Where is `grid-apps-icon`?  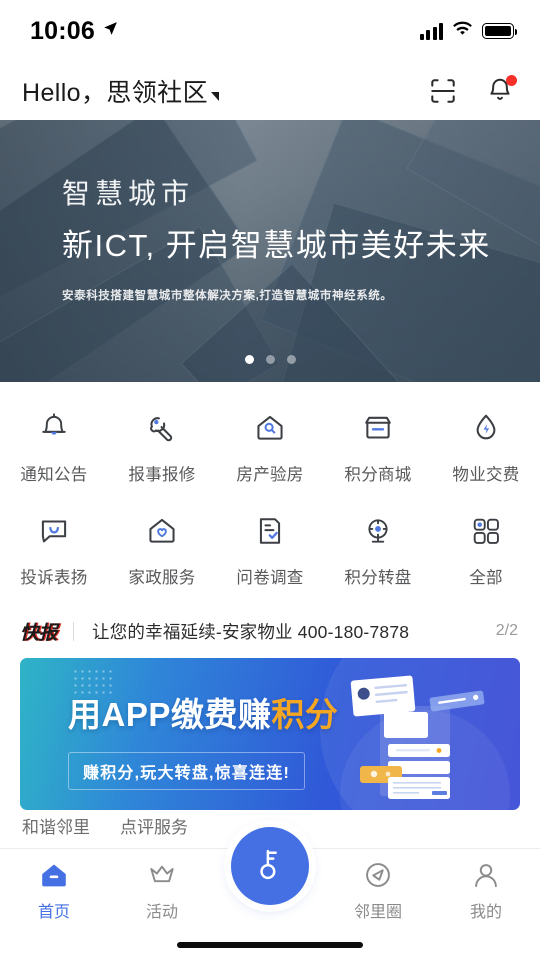 grid-apps-icon is located at coordinates (486, 531).